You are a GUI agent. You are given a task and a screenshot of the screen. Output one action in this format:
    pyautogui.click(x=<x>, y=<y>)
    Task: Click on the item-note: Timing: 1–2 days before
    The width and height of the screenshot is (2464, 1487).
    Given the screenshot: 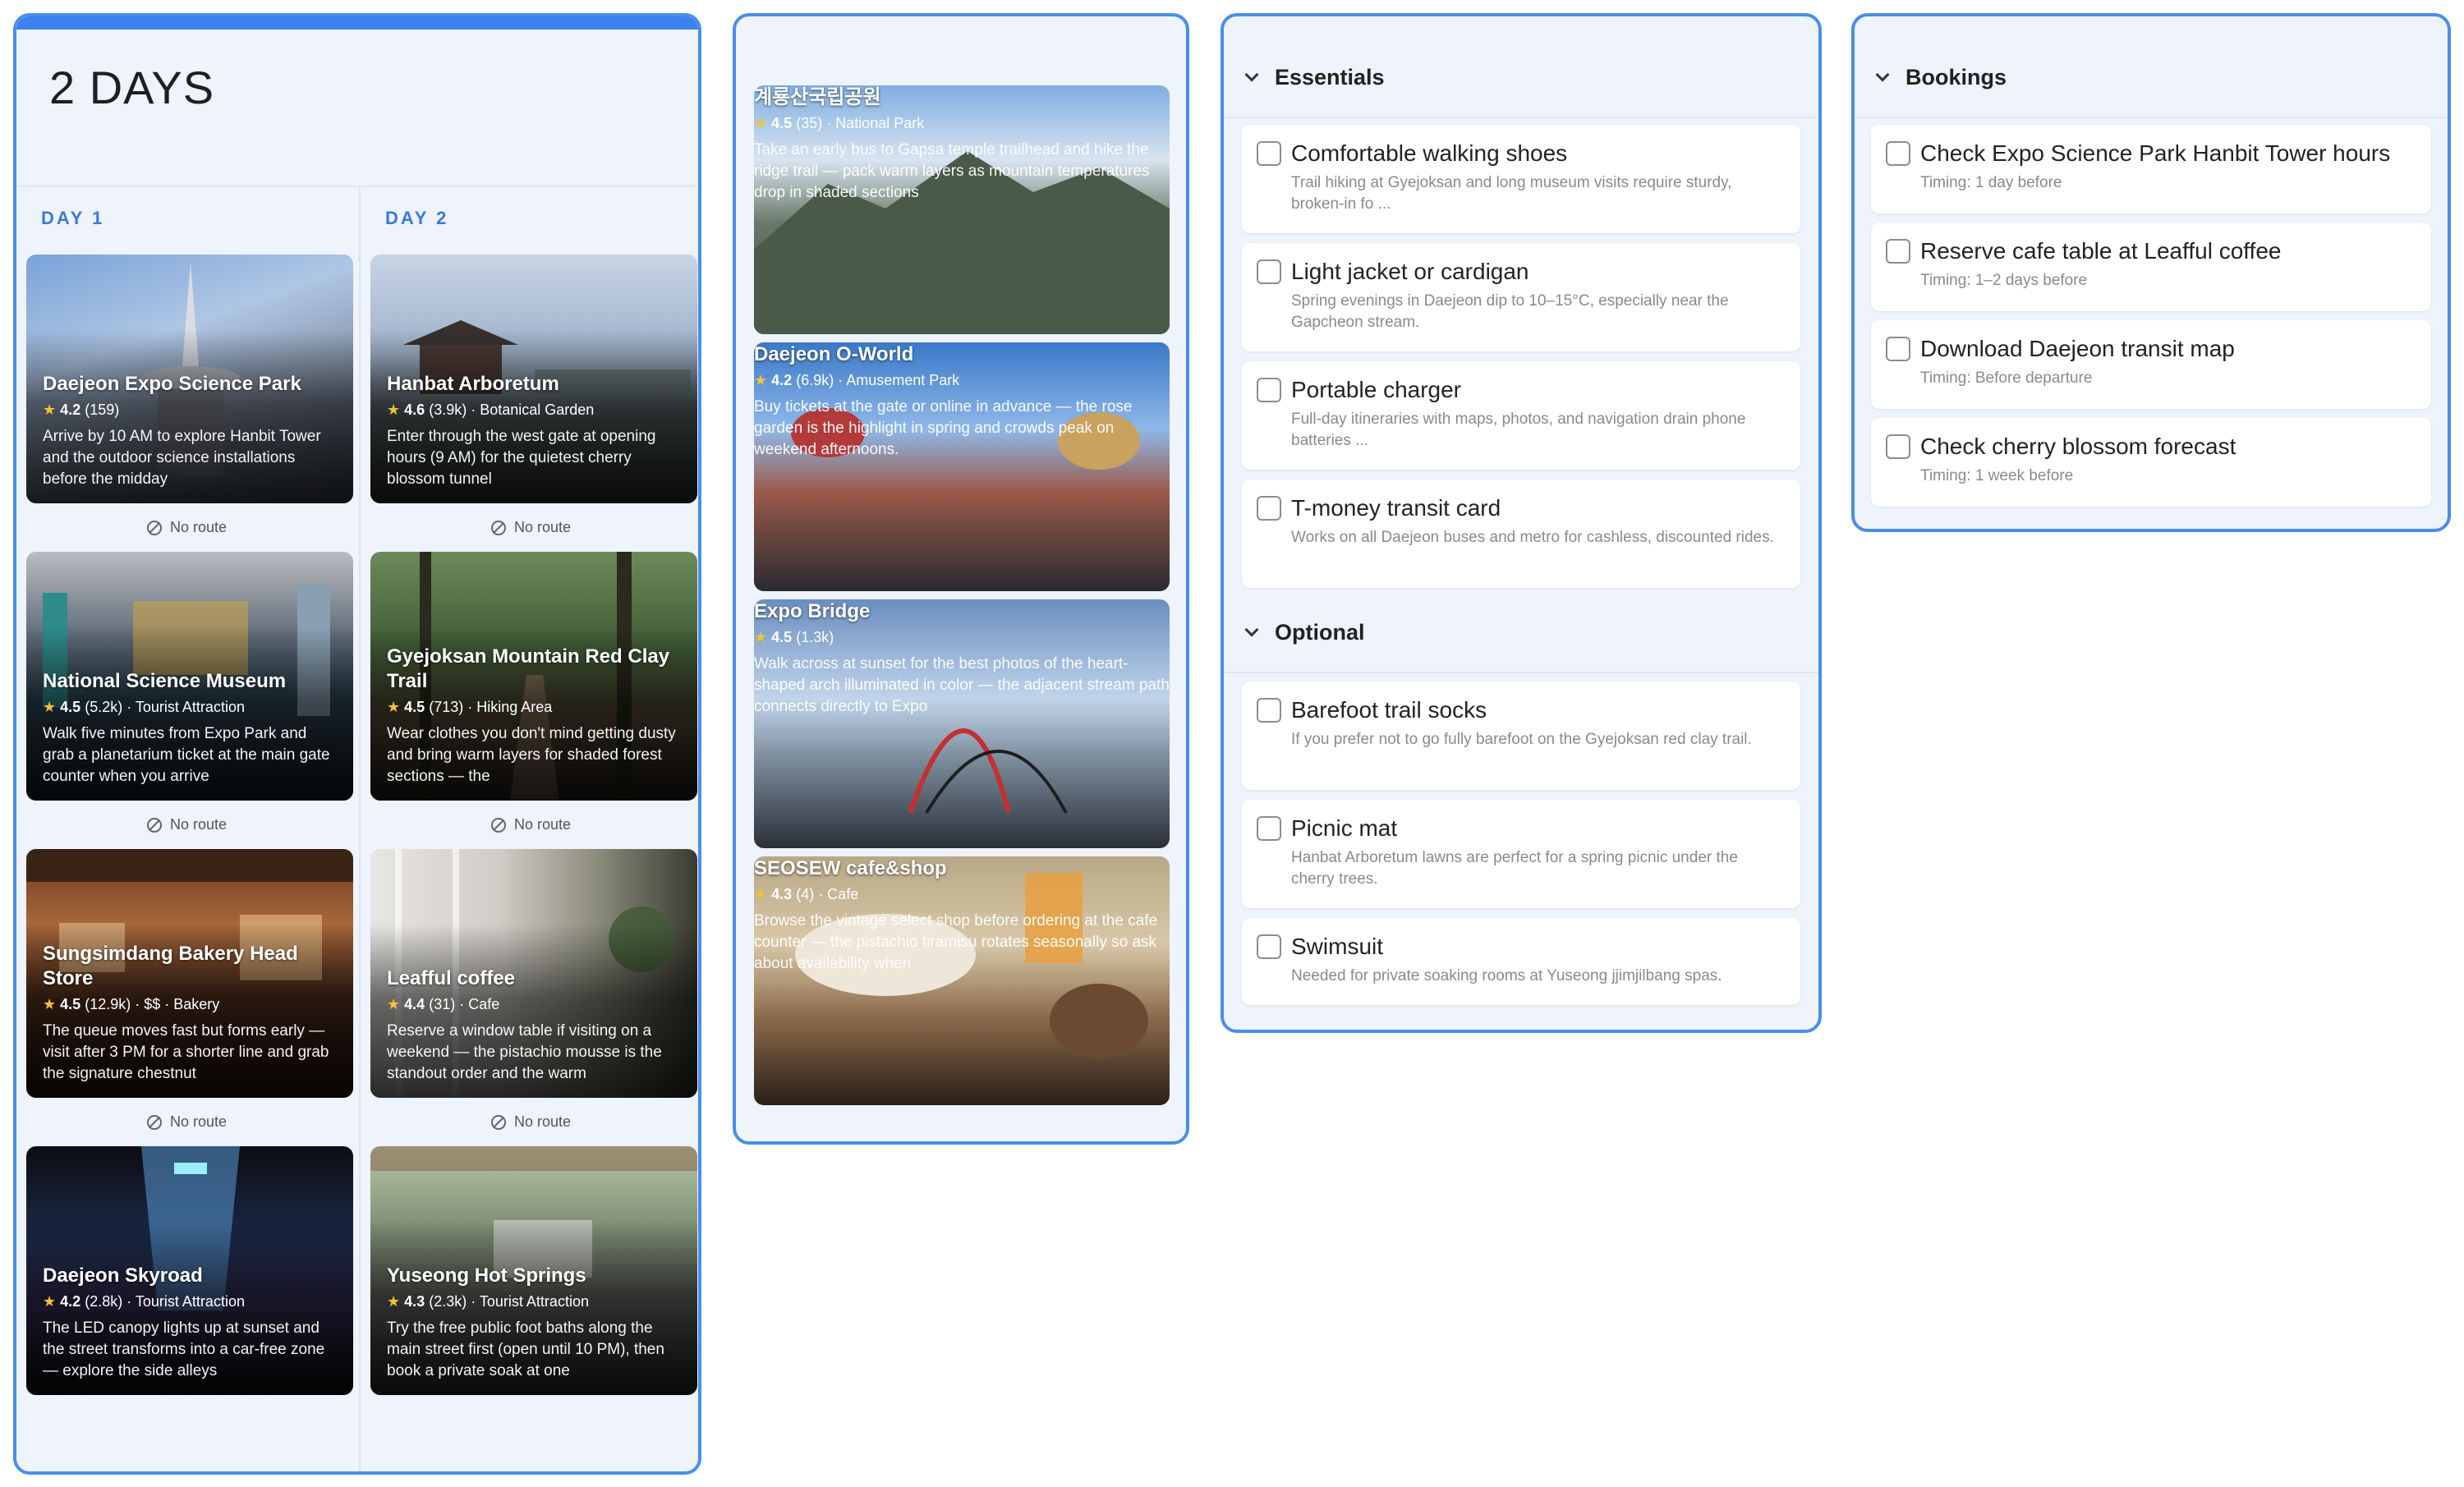 What is the action you would take?
    pyautogui.click(x=2004, y=280)
    